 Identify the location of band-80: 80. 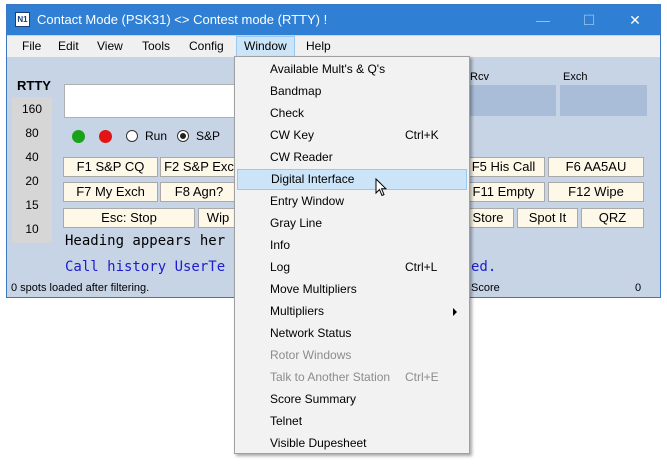
(32, 133).